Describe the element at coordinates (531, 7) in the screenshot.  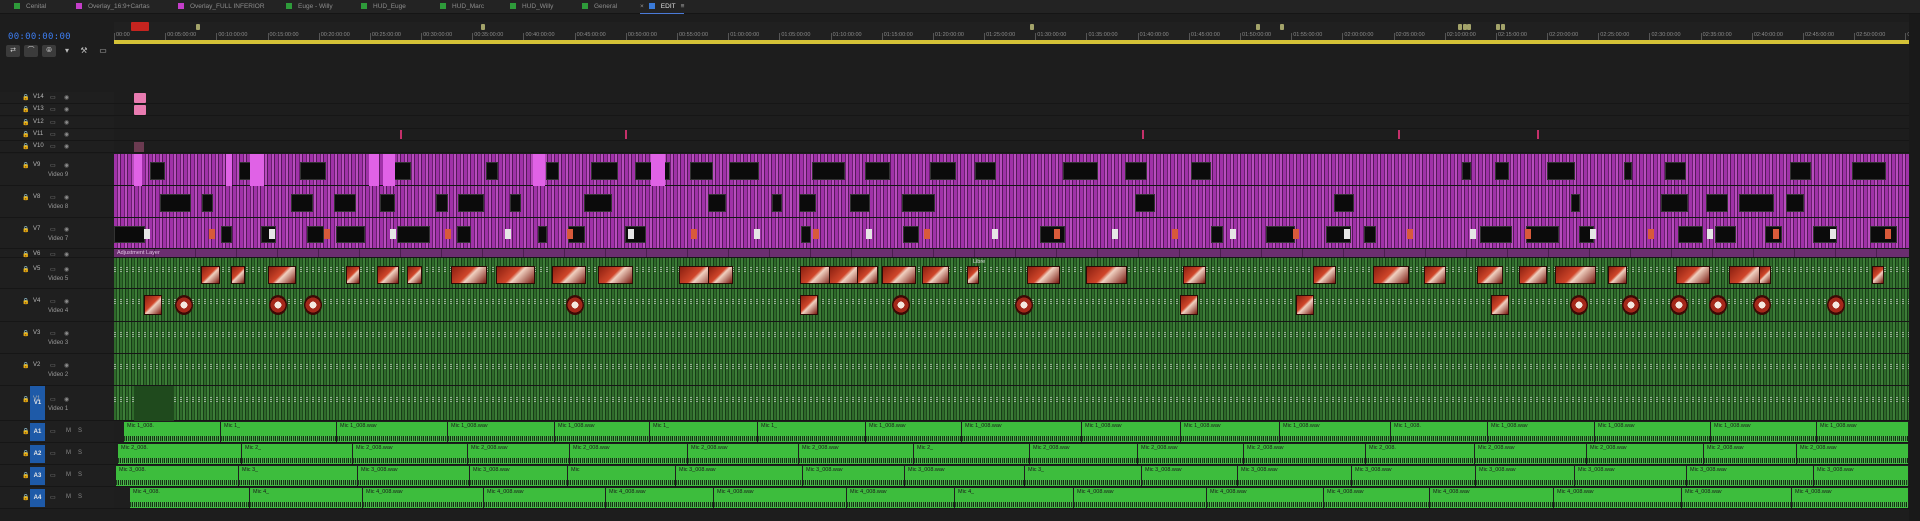
I see `tab-hud-willy: HUD_Willy` at that location.